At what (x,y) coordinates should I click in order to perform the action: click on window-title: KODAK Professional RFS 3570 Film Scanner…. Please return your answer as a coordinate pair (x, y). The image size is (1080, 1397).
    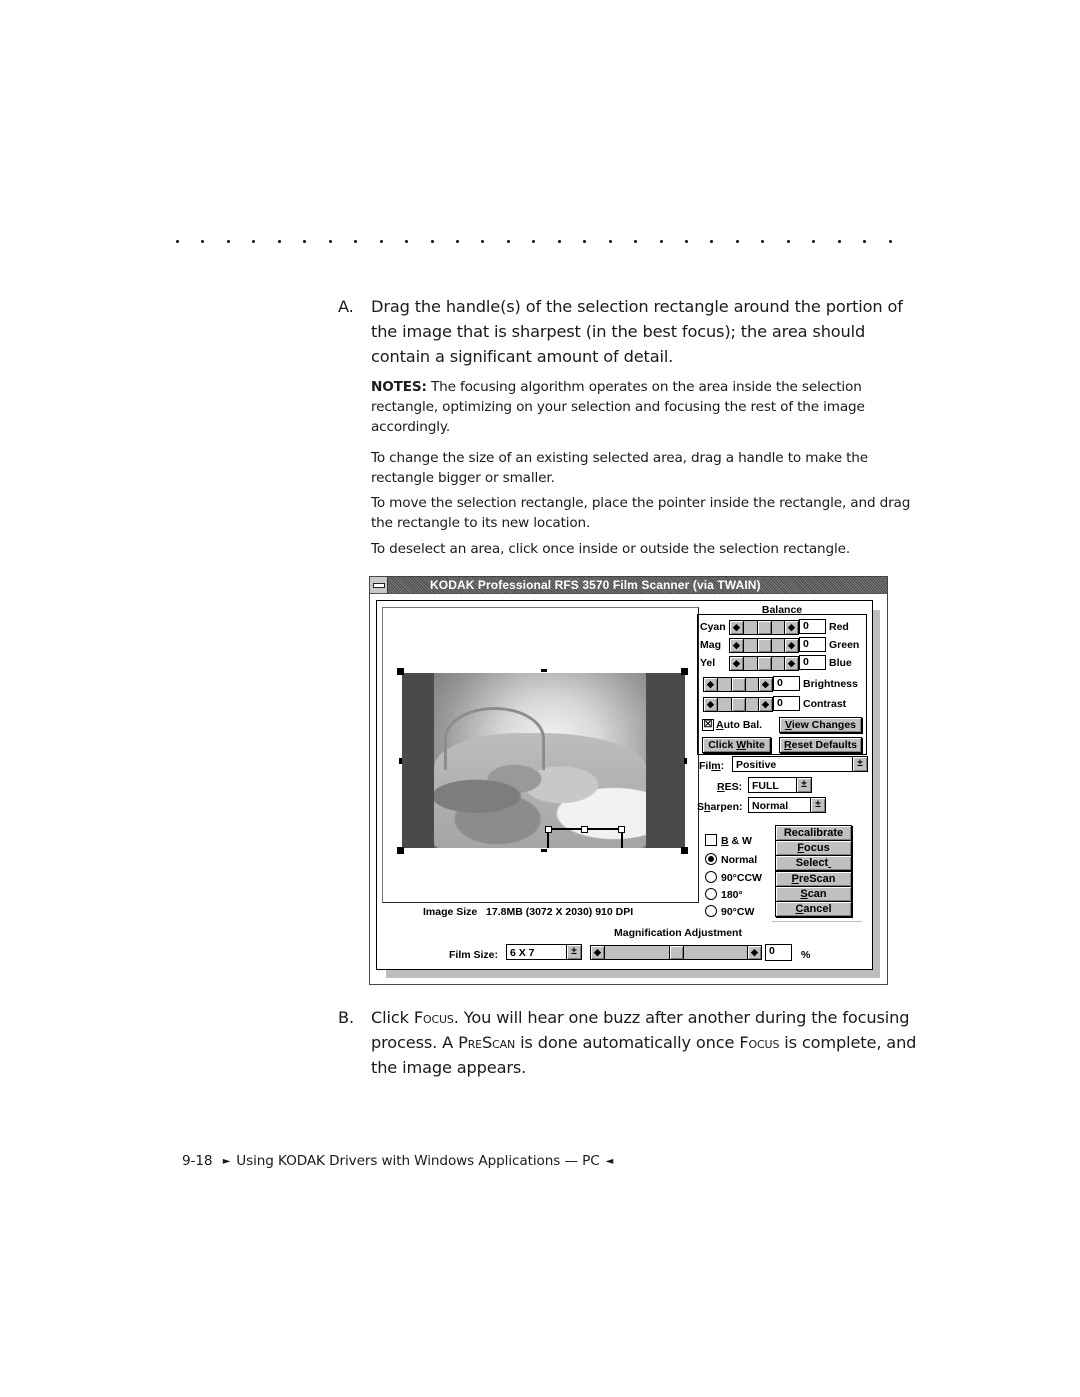
    Looking at the image, I should click on (595, 585).